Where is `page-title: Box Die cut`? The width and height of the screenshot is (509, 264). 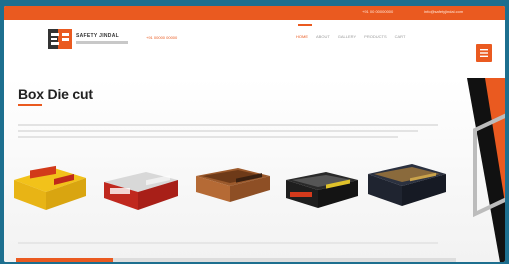
page-title: Box Die cut is located at coordinates (55, 94).